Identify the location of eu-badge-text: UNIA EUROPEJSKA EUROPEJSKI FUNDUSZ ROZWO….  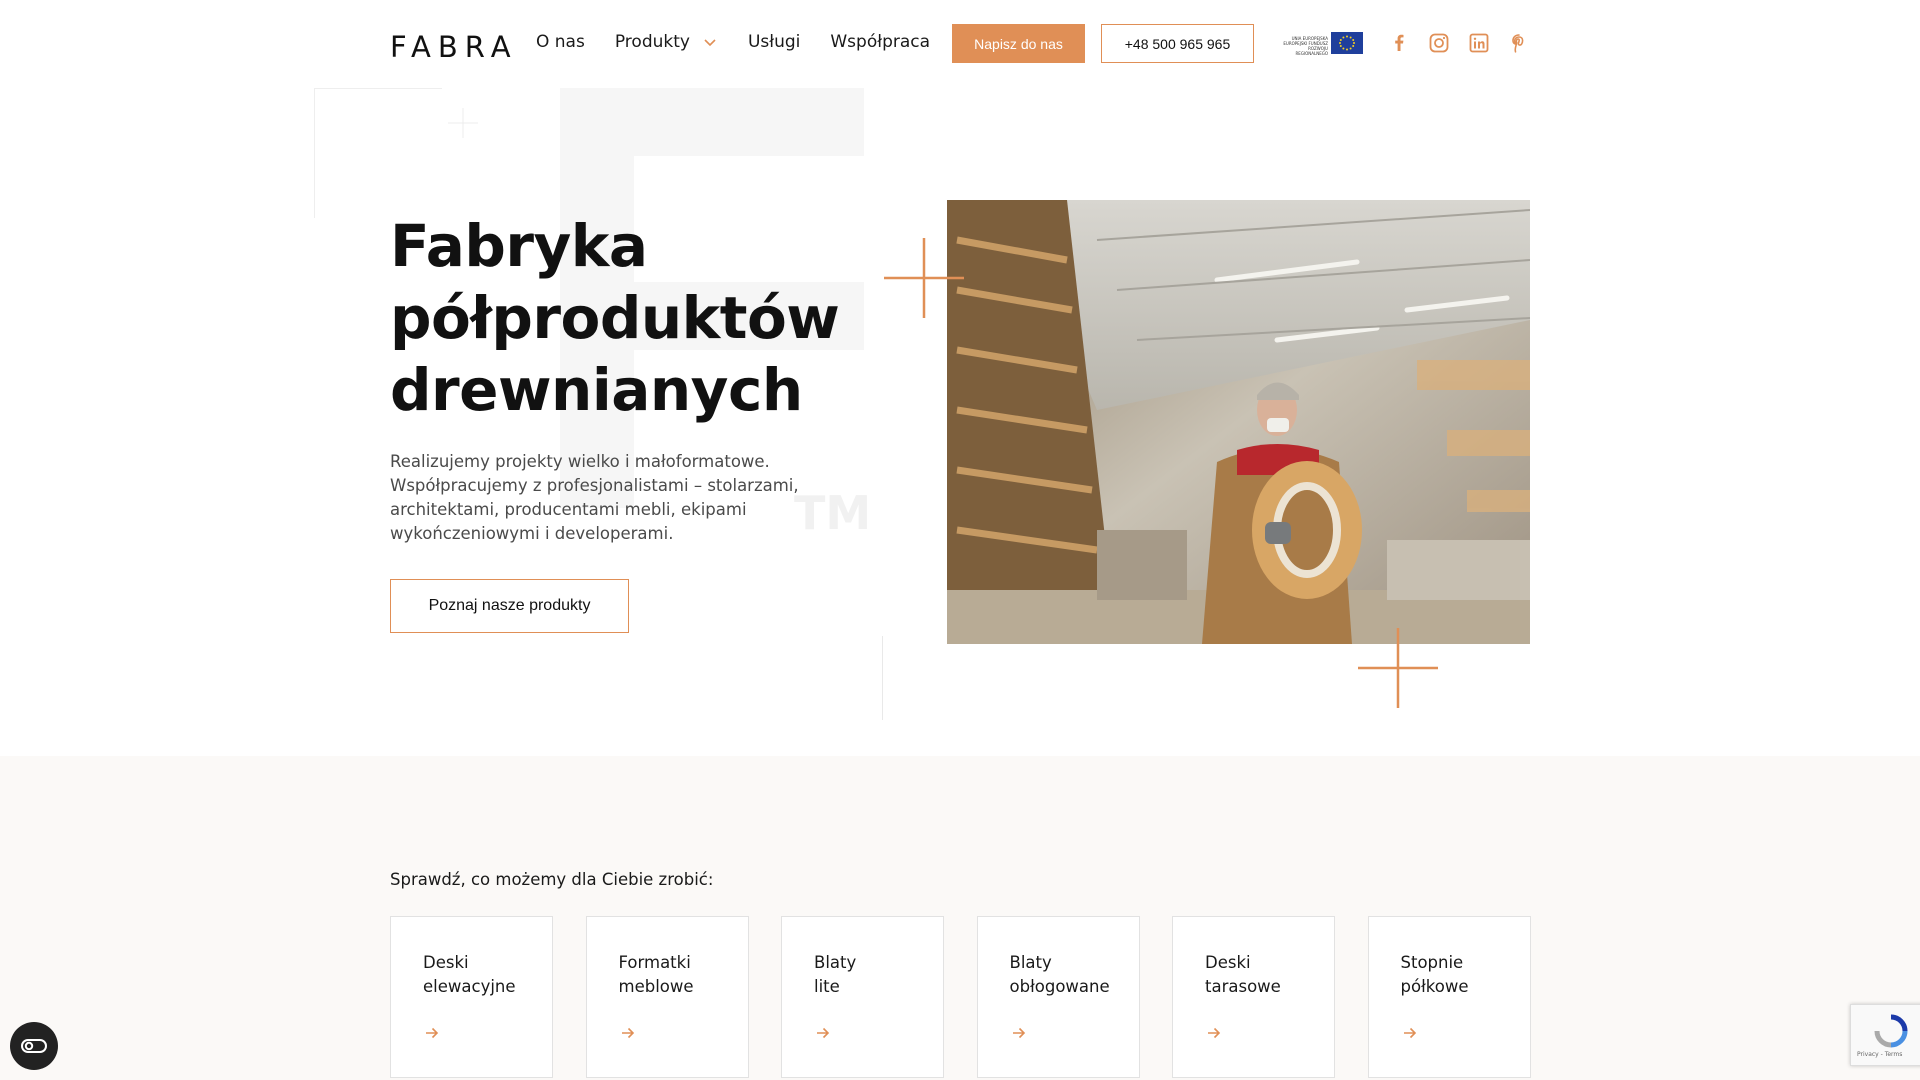
(1305, 46).